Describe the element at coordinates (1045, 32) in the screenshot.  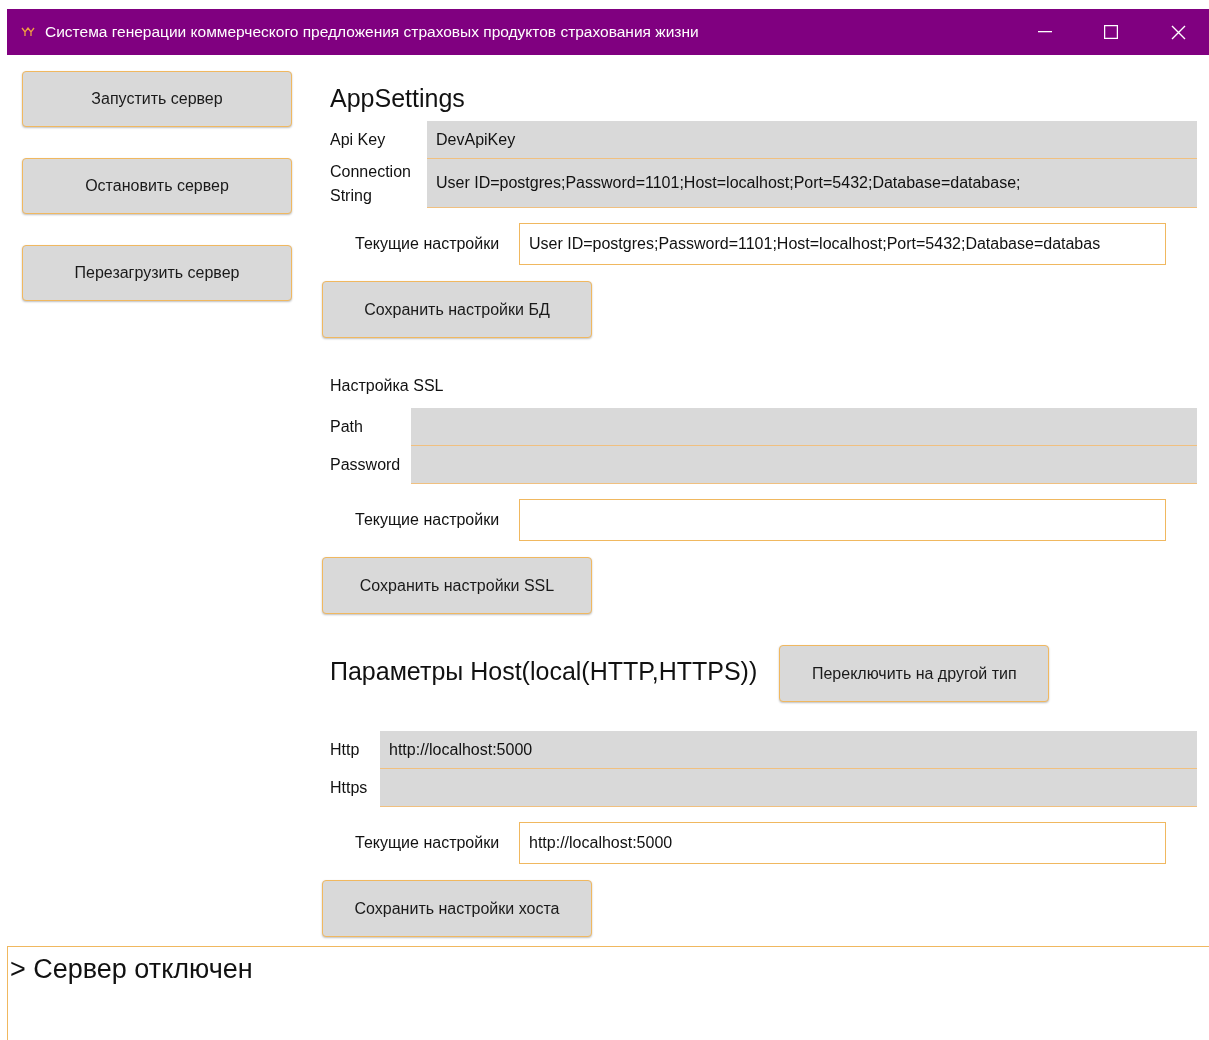
I see `minimize-icon` at that location.